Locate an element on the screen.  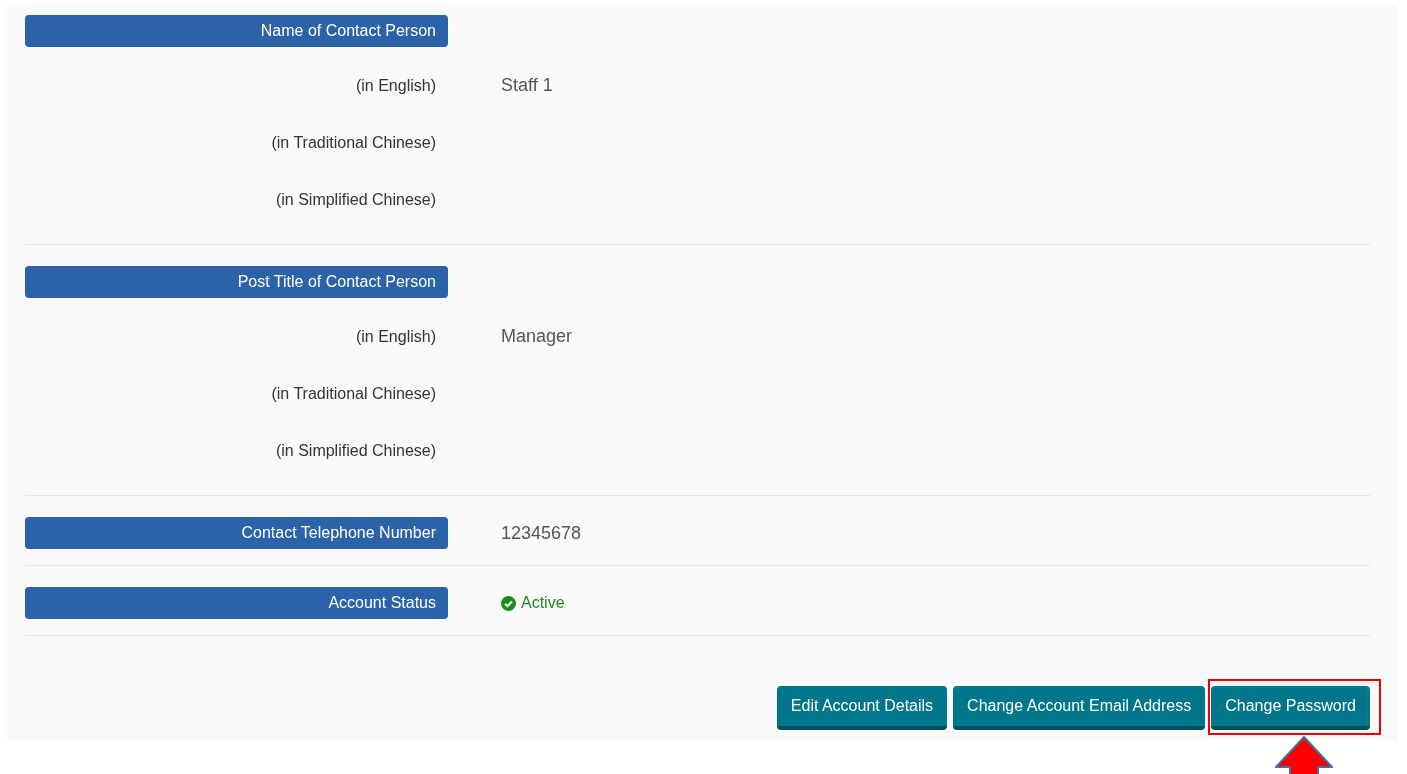
field-value: Manager is located at coordinates (537, 336).